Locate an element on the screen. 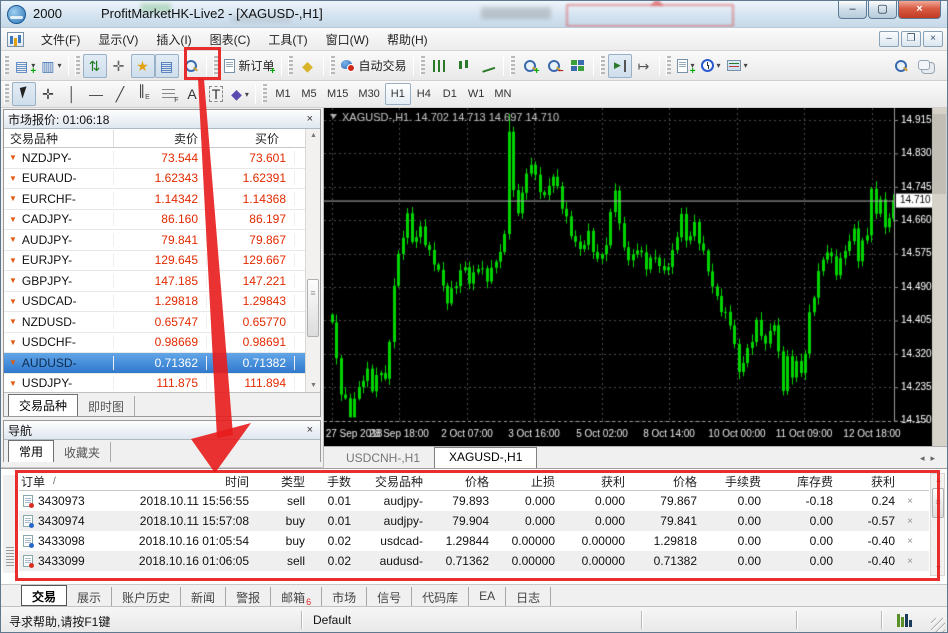 This screenshot has width=948, height=633. trendline-button: ╱ is located at coordinates (120, 94).